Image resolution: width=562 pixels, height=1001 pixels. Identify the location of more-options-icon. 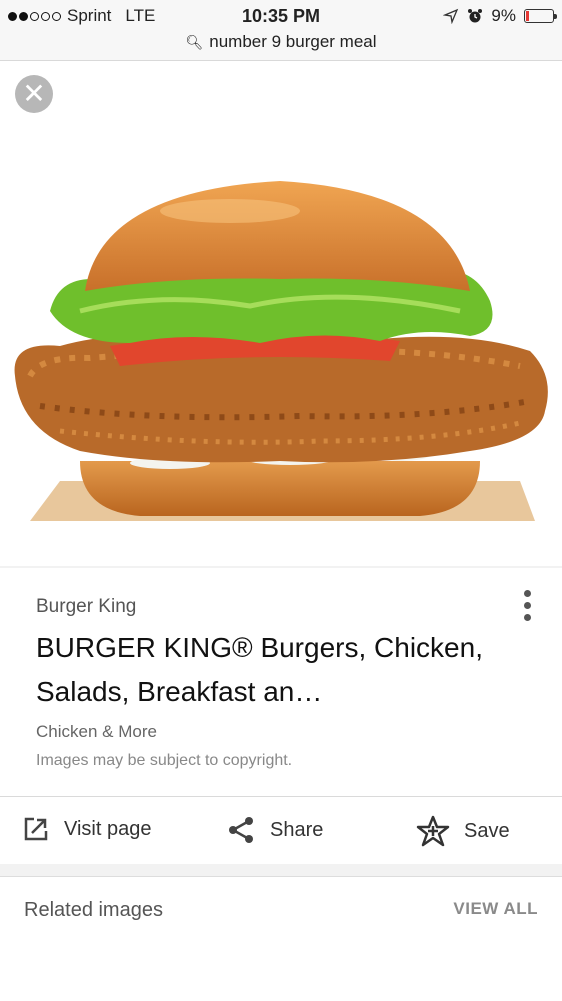
(527, 605).